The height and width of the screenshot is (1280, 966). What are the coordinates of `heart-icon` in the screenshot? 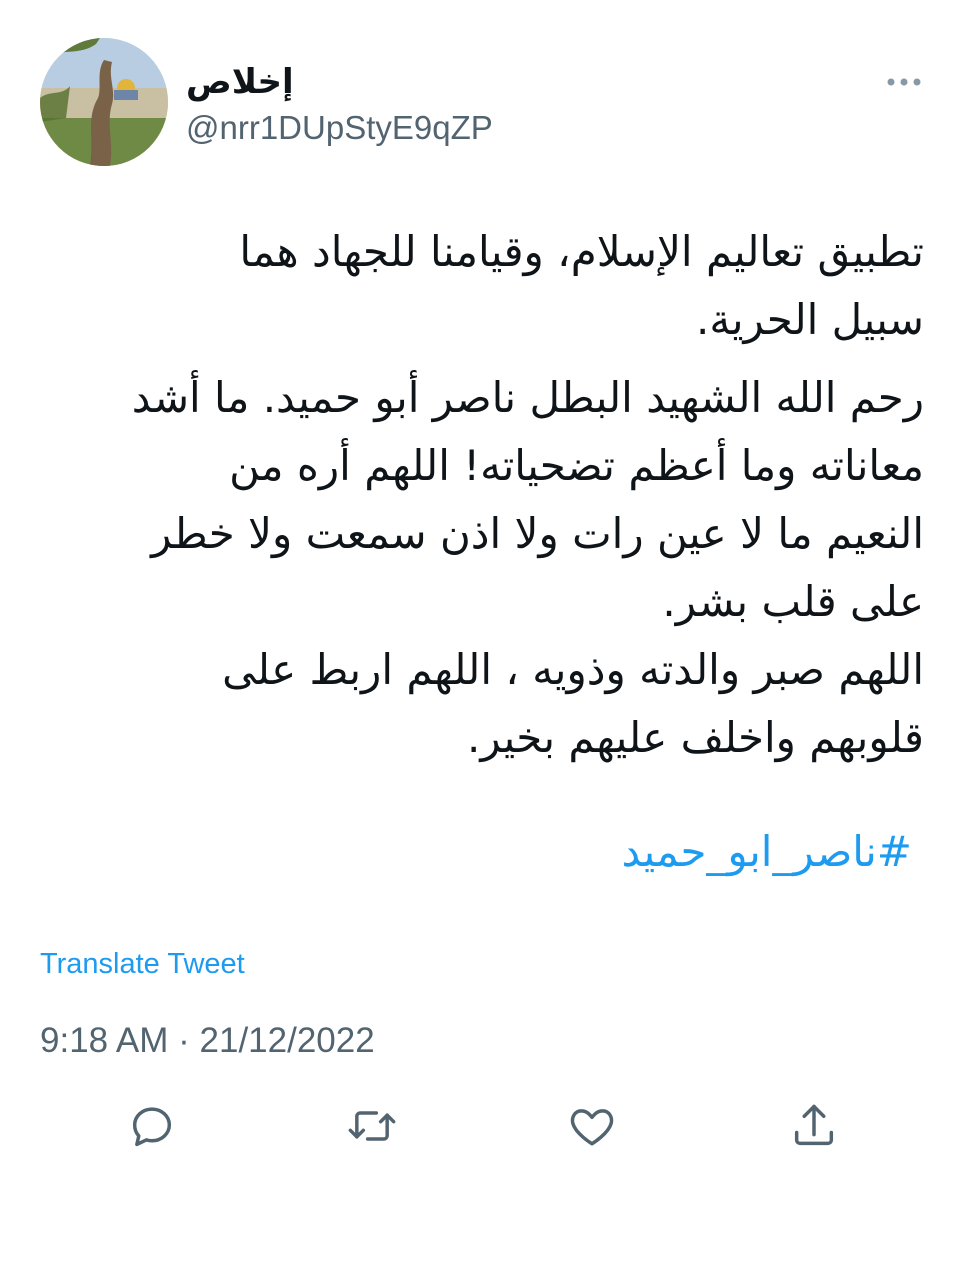 It's located at (592, 1126).